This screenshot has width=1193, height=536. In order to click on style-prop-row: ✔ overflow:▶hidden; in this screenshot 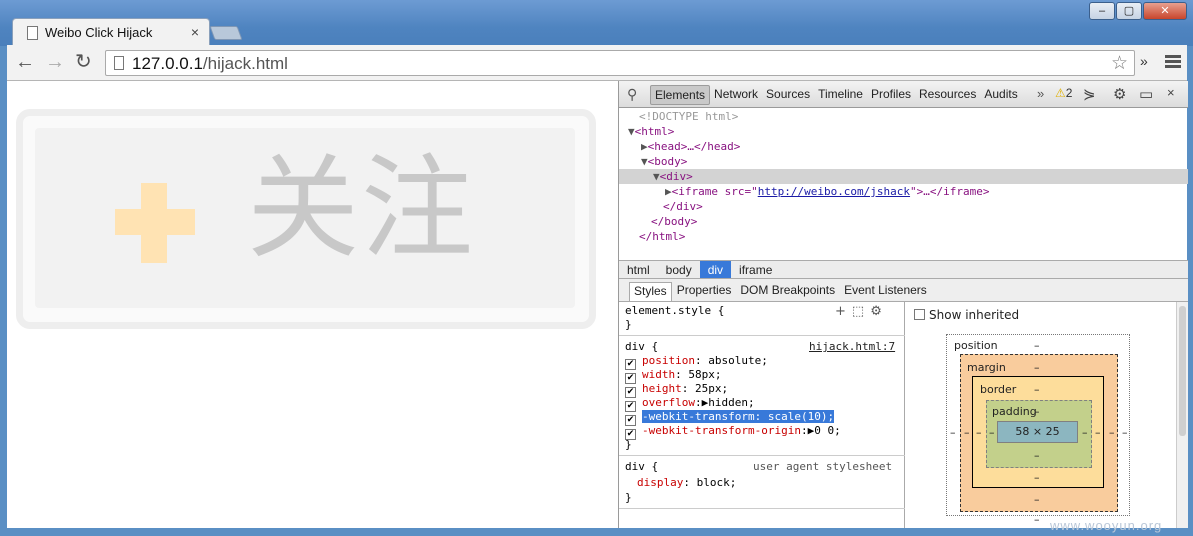, I will do `click(690, 404)`.